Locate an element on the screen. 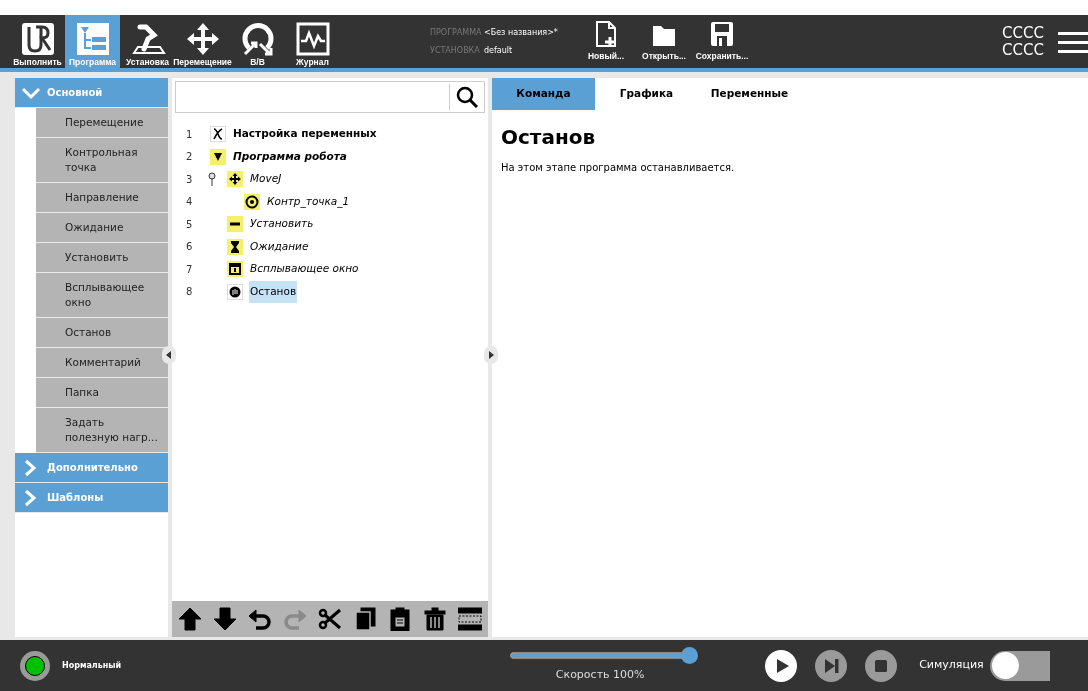 The height and width of the screenshot is (691, 1088). tree-node: Всплывающее окно is located at coordinates (304, 269).